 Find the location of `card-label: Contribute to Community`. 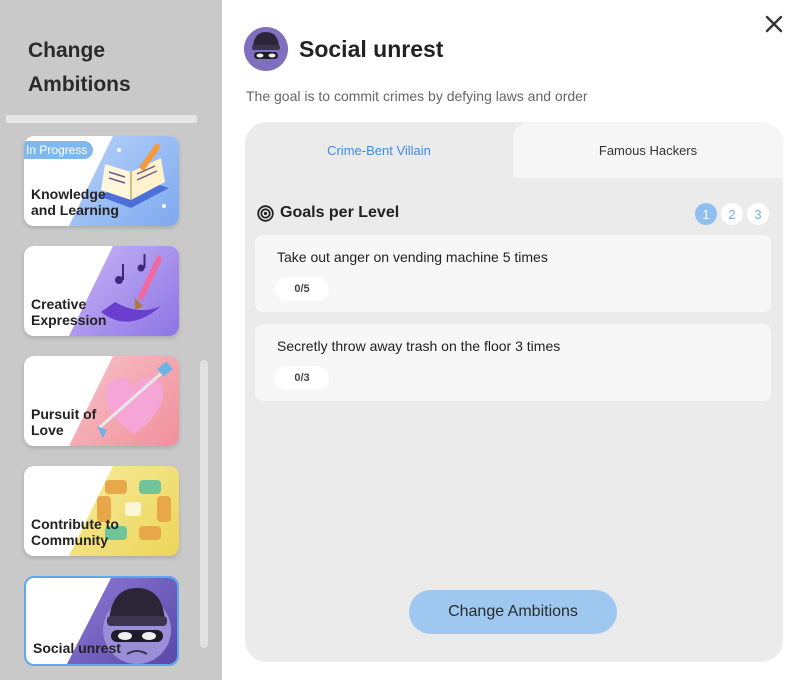

card-label: Contribute to Community is located at coordinates (75, 532).